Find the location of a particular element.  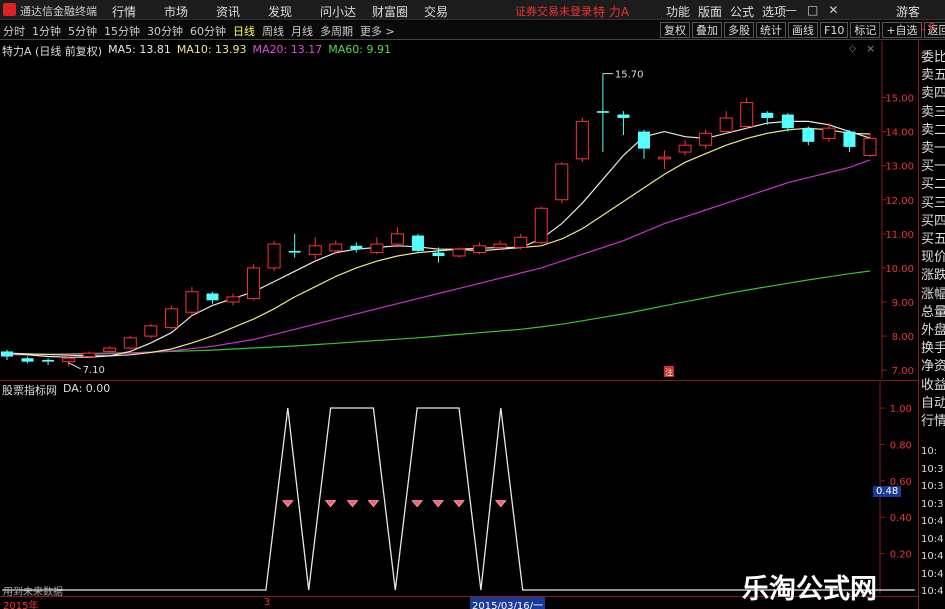

title-menu-item-3: 选项 is located at coordinates (774, 11).